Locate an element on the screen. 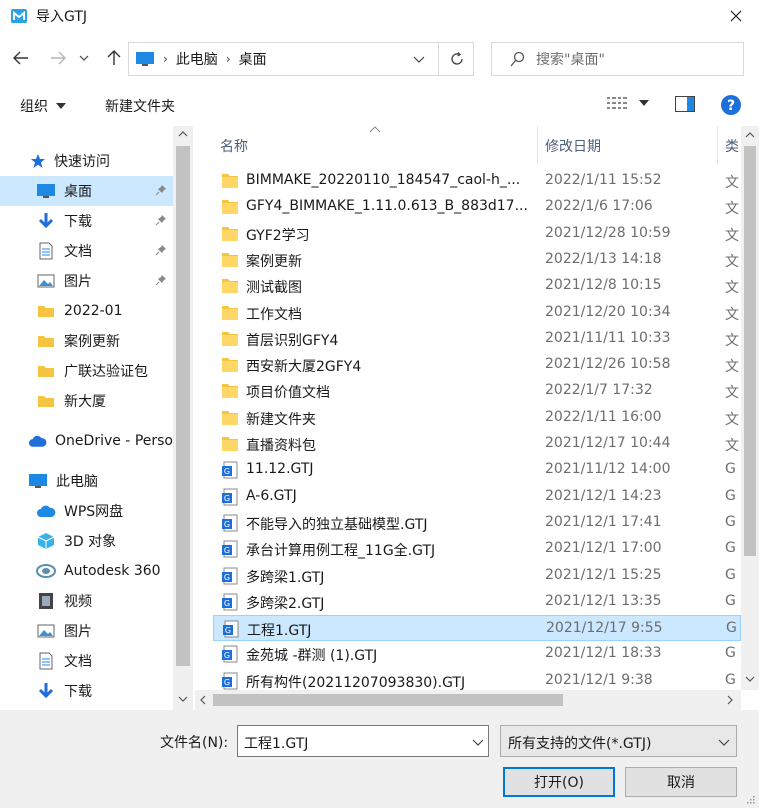  file-date-modified: 2021/12/1 17:00 is located at coordinates (603, 548).